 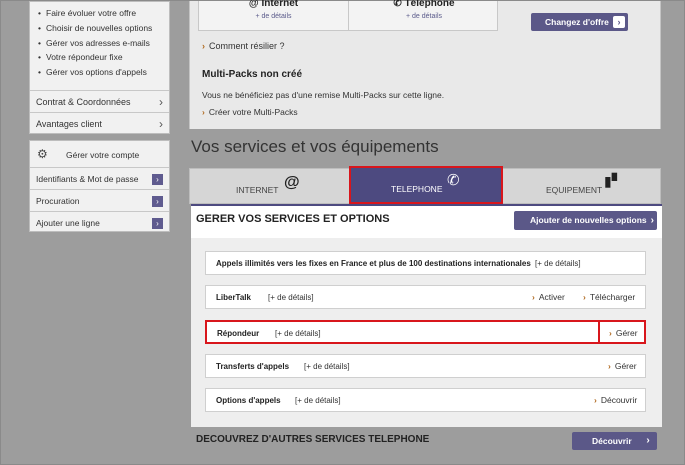 I want to click on internet-details-link: + de détails, so click(x=273, y=16).